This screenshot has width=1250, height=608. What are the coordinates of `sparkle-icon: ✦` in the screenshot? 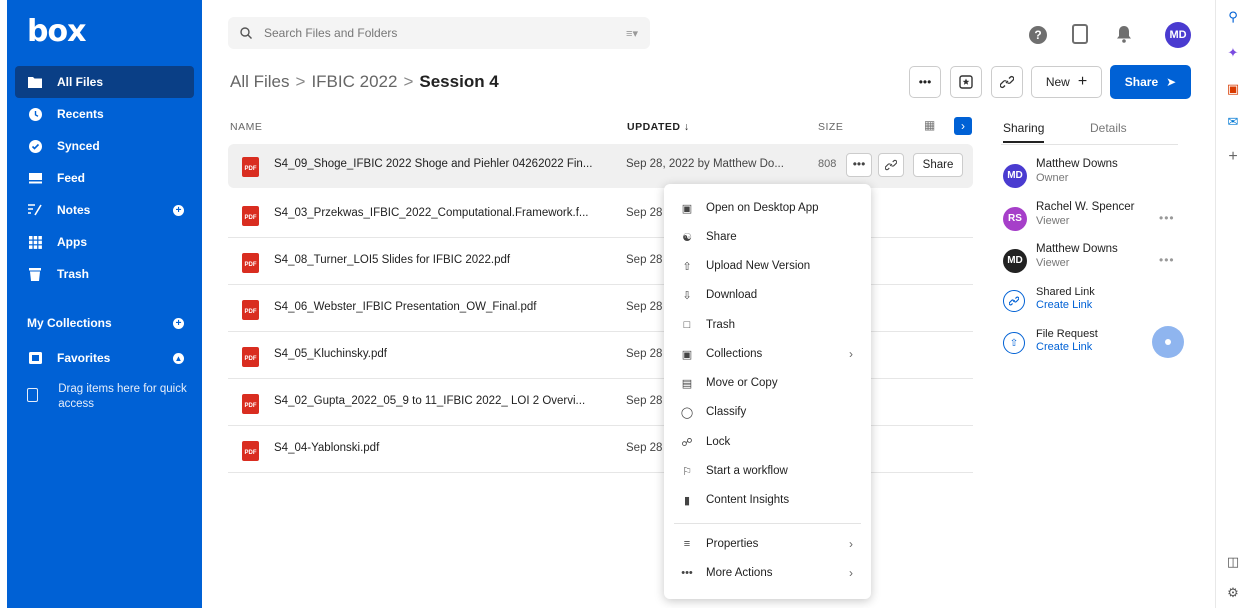 It's located at (1233, 52).